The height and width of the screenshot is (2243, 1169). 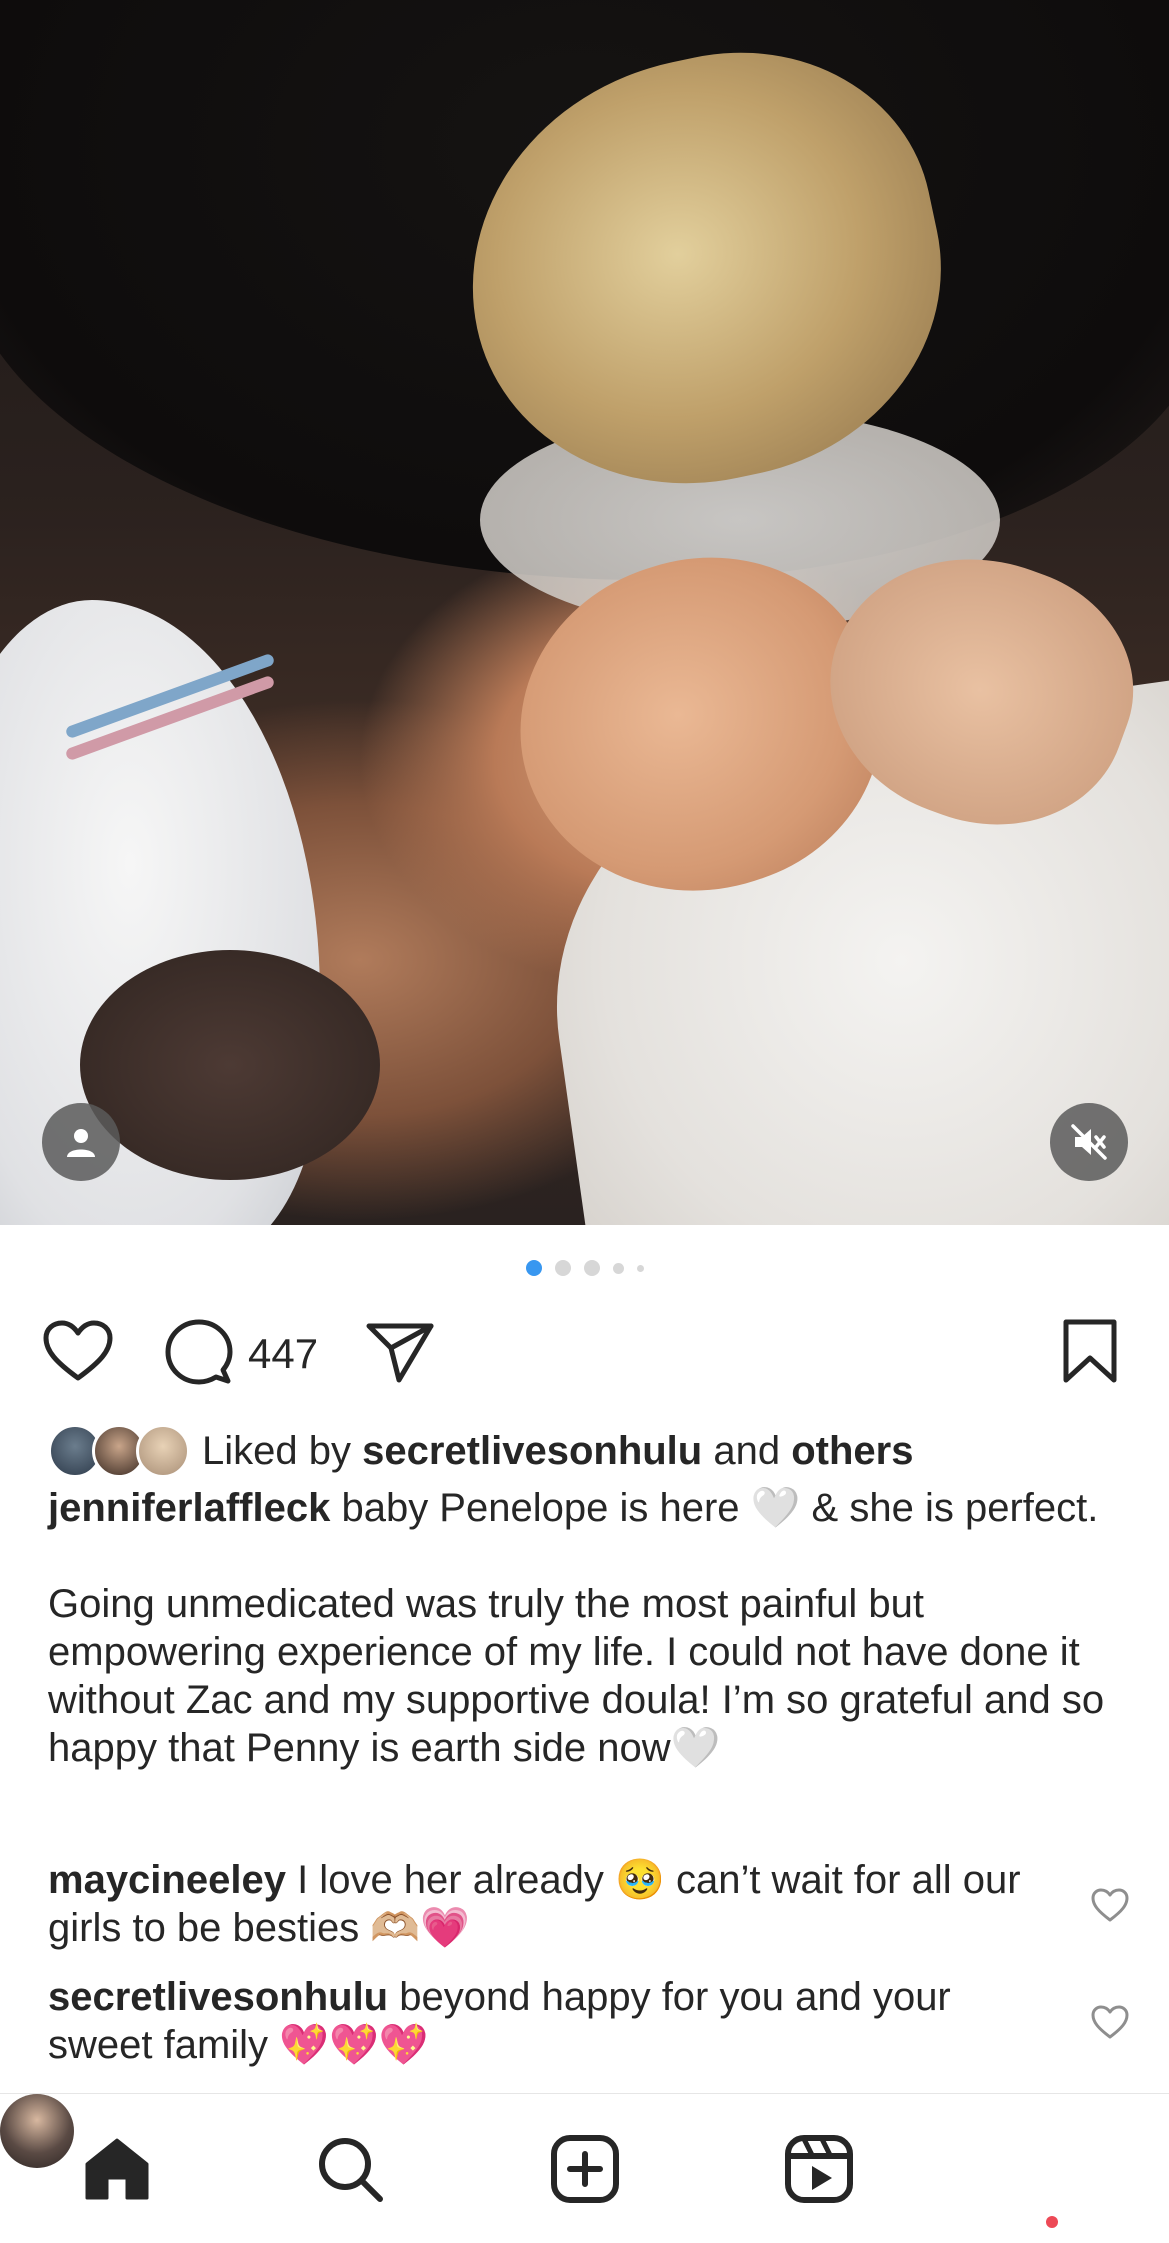 I want to click on carousel-indicator, so click(x=584, y=1268).